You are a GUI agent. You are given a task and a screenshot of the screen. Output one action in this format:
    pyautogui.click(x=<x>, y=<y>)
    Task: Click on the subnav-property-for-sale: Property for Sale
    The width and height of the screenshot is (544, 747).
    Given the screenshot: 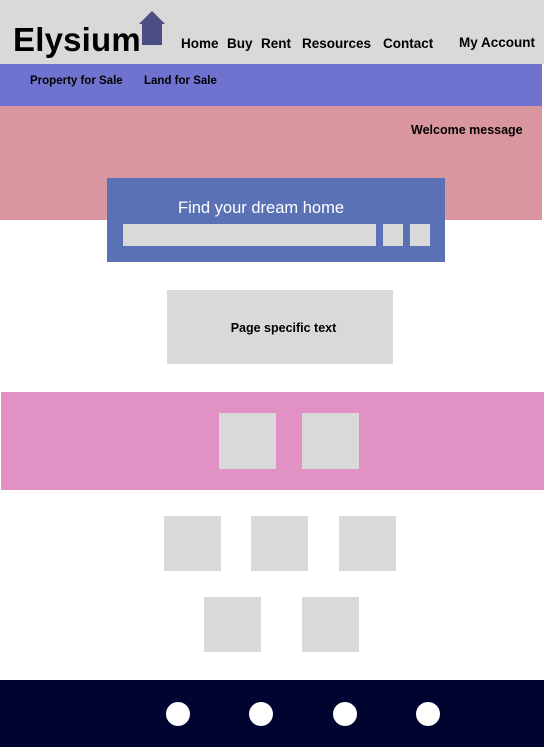 What is the action you would take?
    pyautogui.click(x=76, y=81)
    